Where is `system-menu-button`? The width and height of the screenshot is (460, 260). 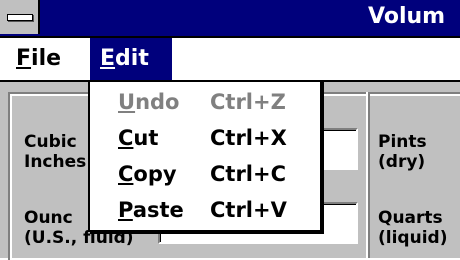 system-menu-button is located at coordinates (20, 17).